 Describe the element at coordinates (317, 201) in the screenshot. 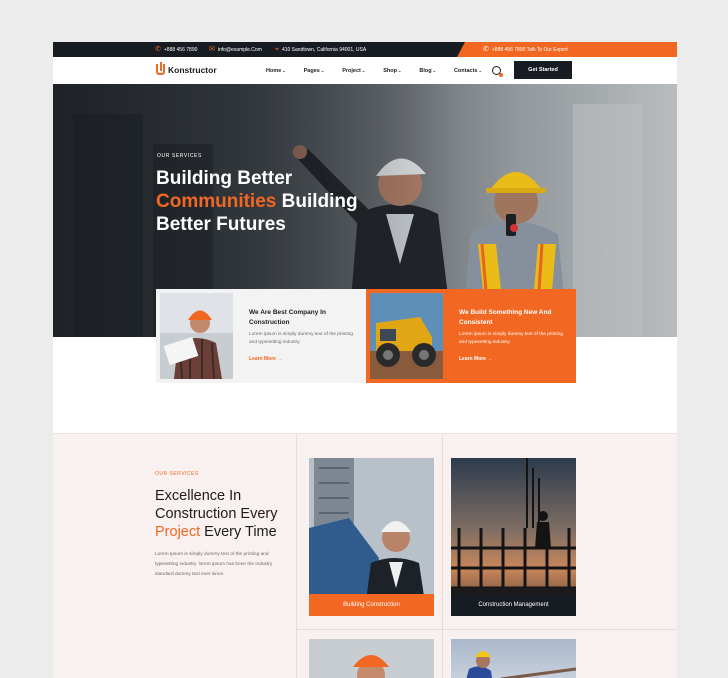

I see `hero-title-line2: Building` at that location.